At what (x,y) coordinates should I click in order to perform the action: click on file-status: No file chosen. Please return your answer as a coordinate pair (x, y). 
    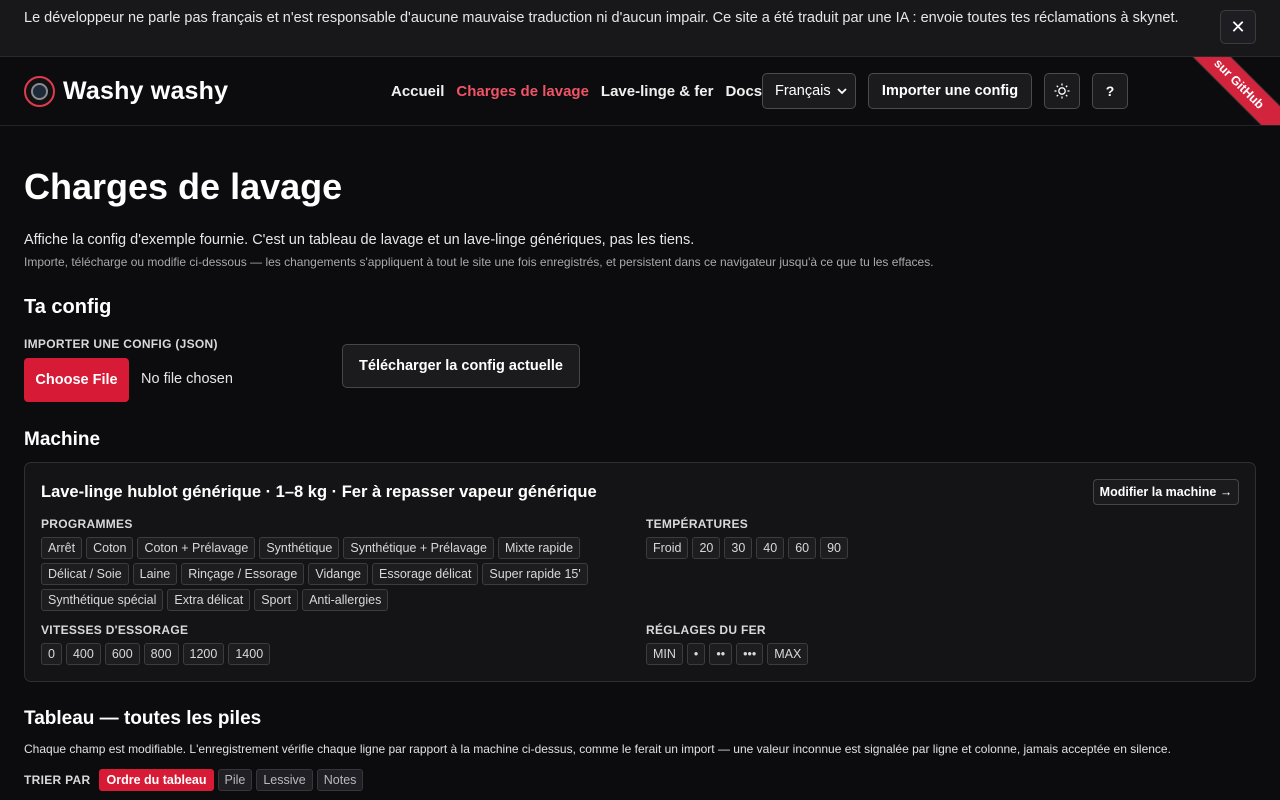
    Looking at the image, I should click on (187, 379).